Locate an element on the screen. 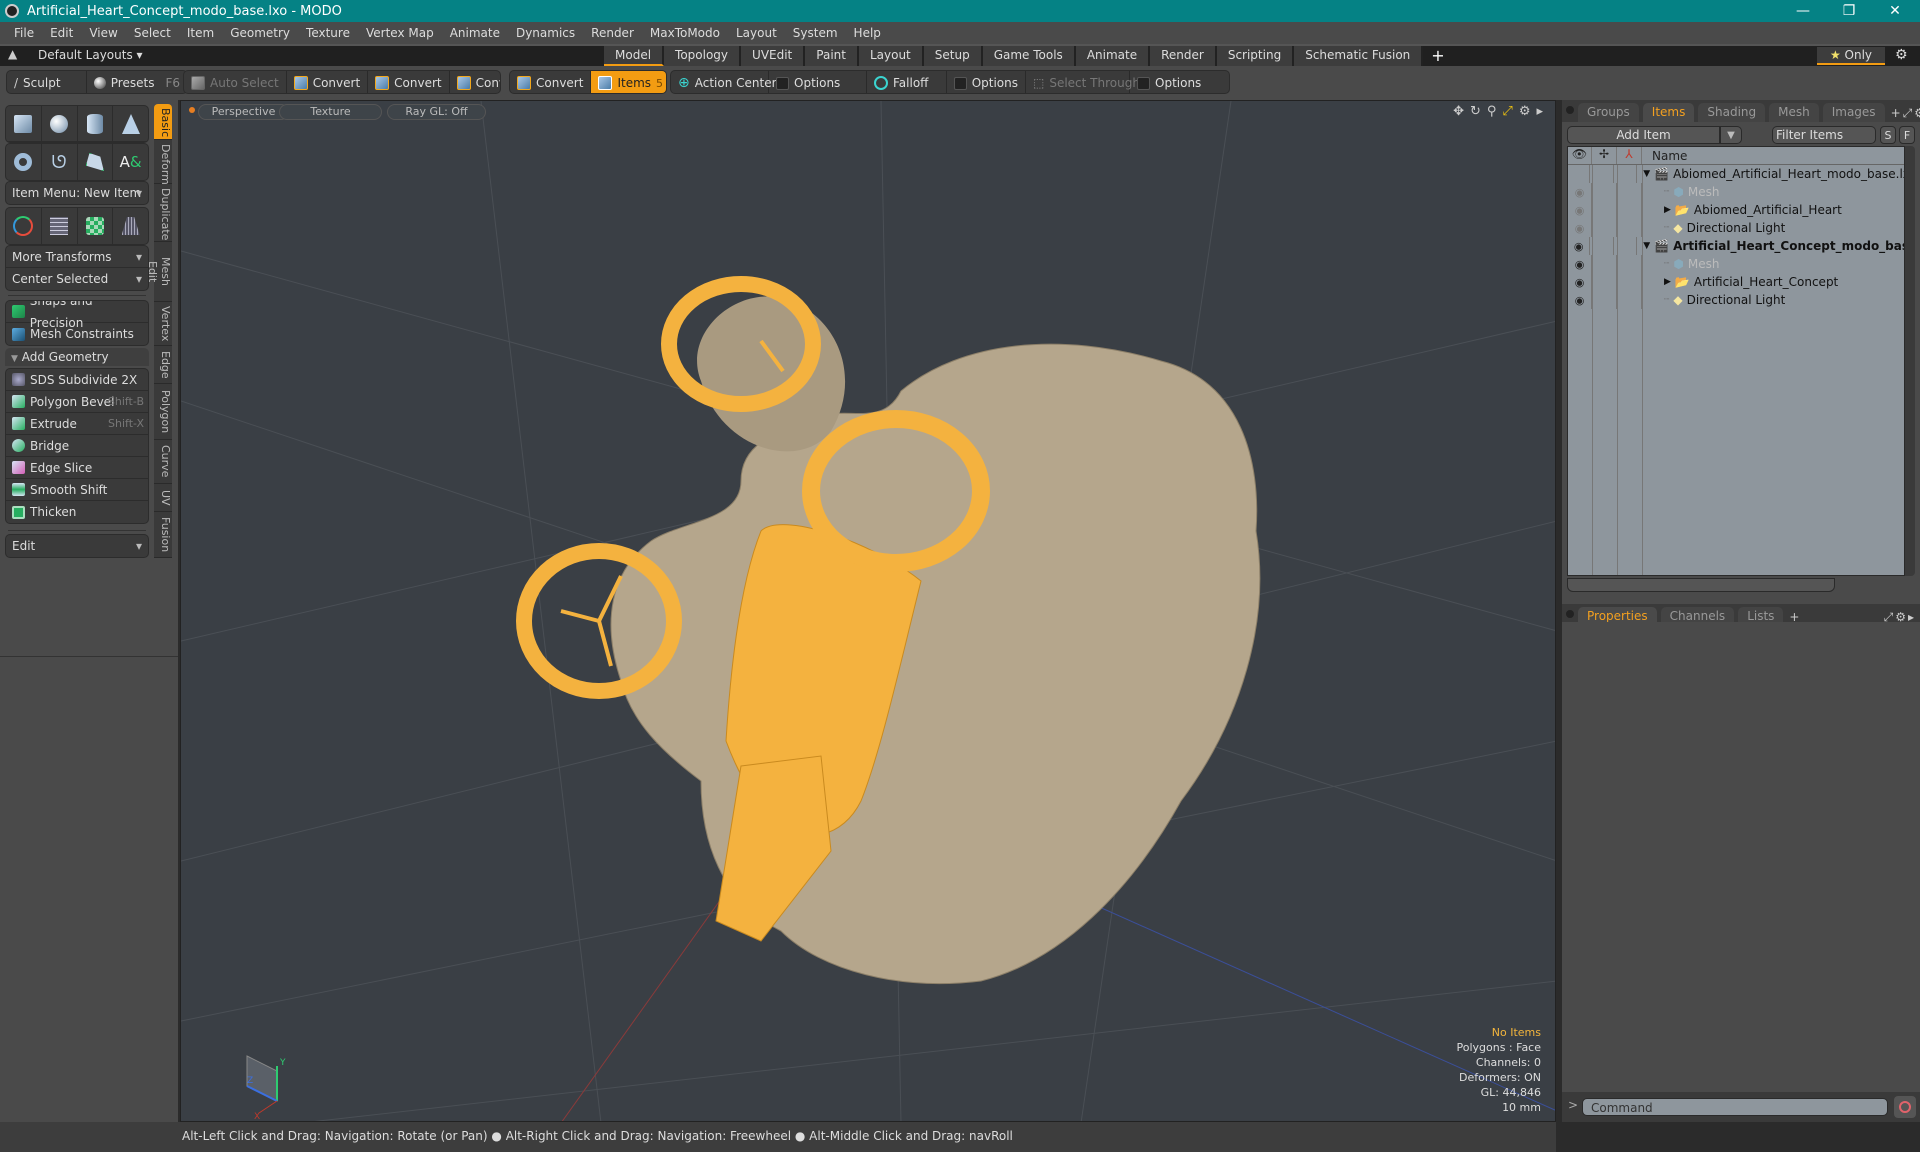 This screenshot has height=1152, width=1920. menu-help: Help is located at coordinates (867, 33).